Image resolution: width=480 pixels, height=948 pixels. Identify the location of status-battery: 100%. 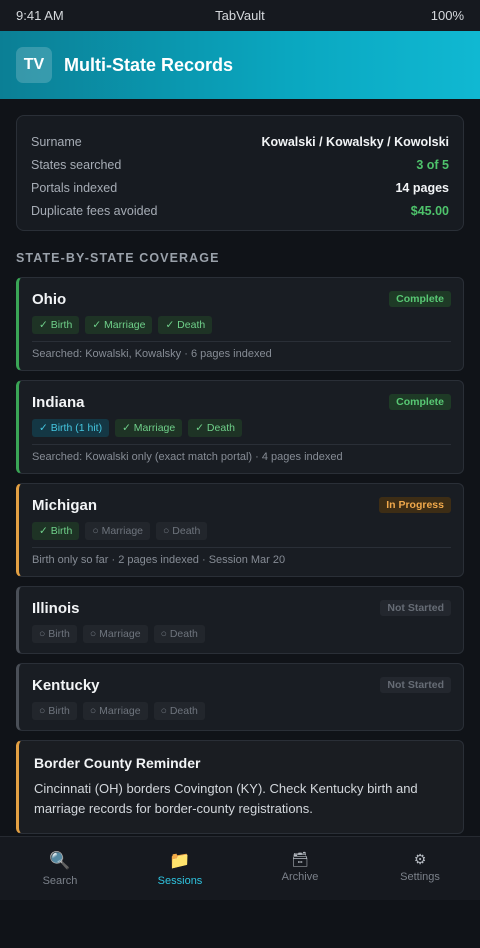
(447, 15).